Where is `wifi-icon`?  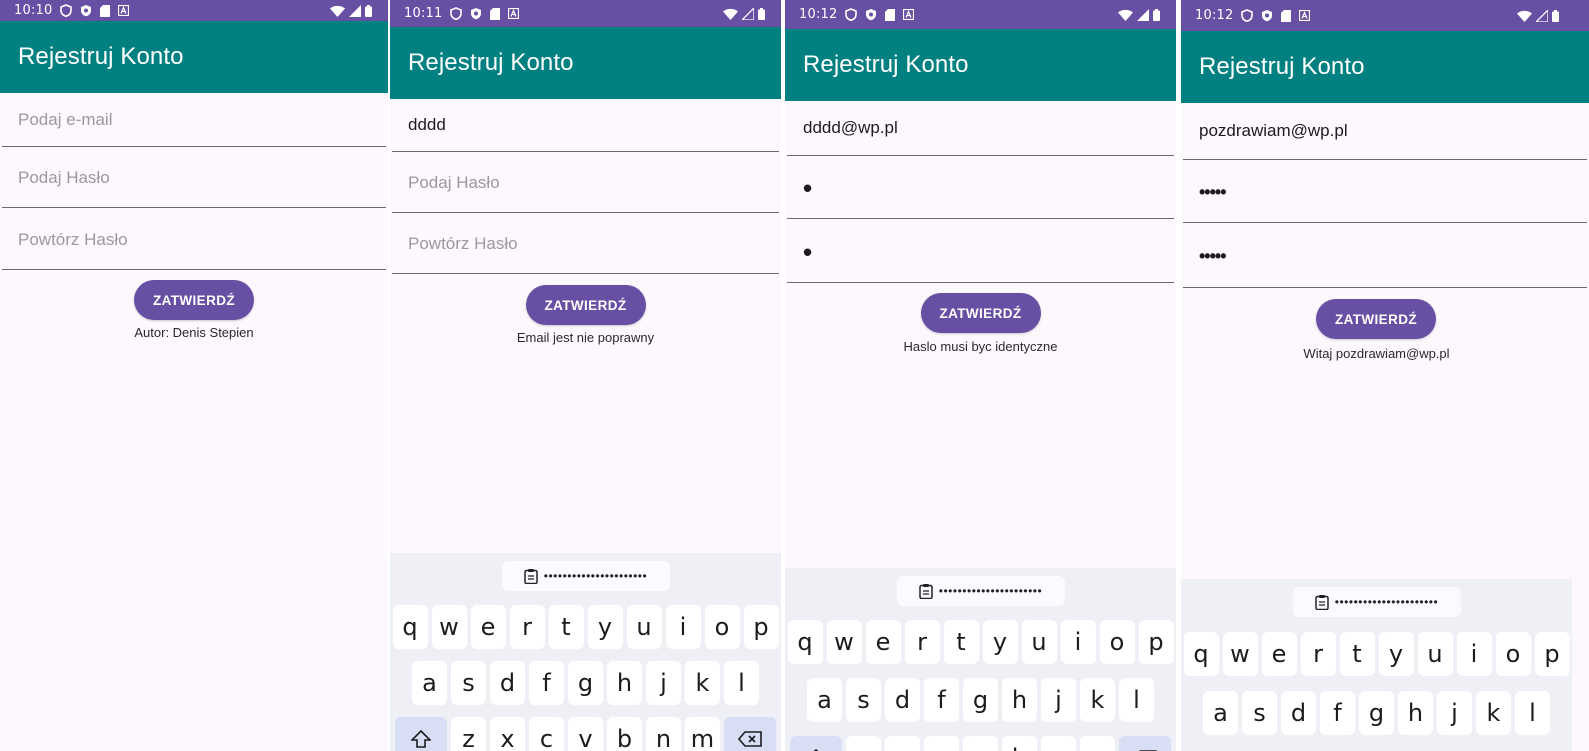
wifi-icon is located at coordinates (1524, 16).